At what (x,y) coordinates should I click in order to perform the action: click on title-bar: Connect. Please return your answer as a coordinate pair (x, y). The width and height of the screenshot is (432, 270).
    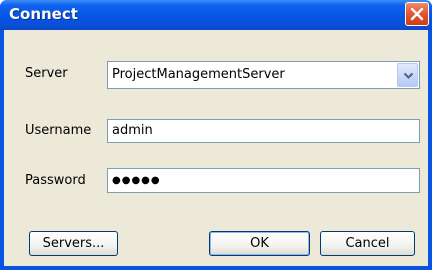
    Looking at the image, I should click on (216, 15).